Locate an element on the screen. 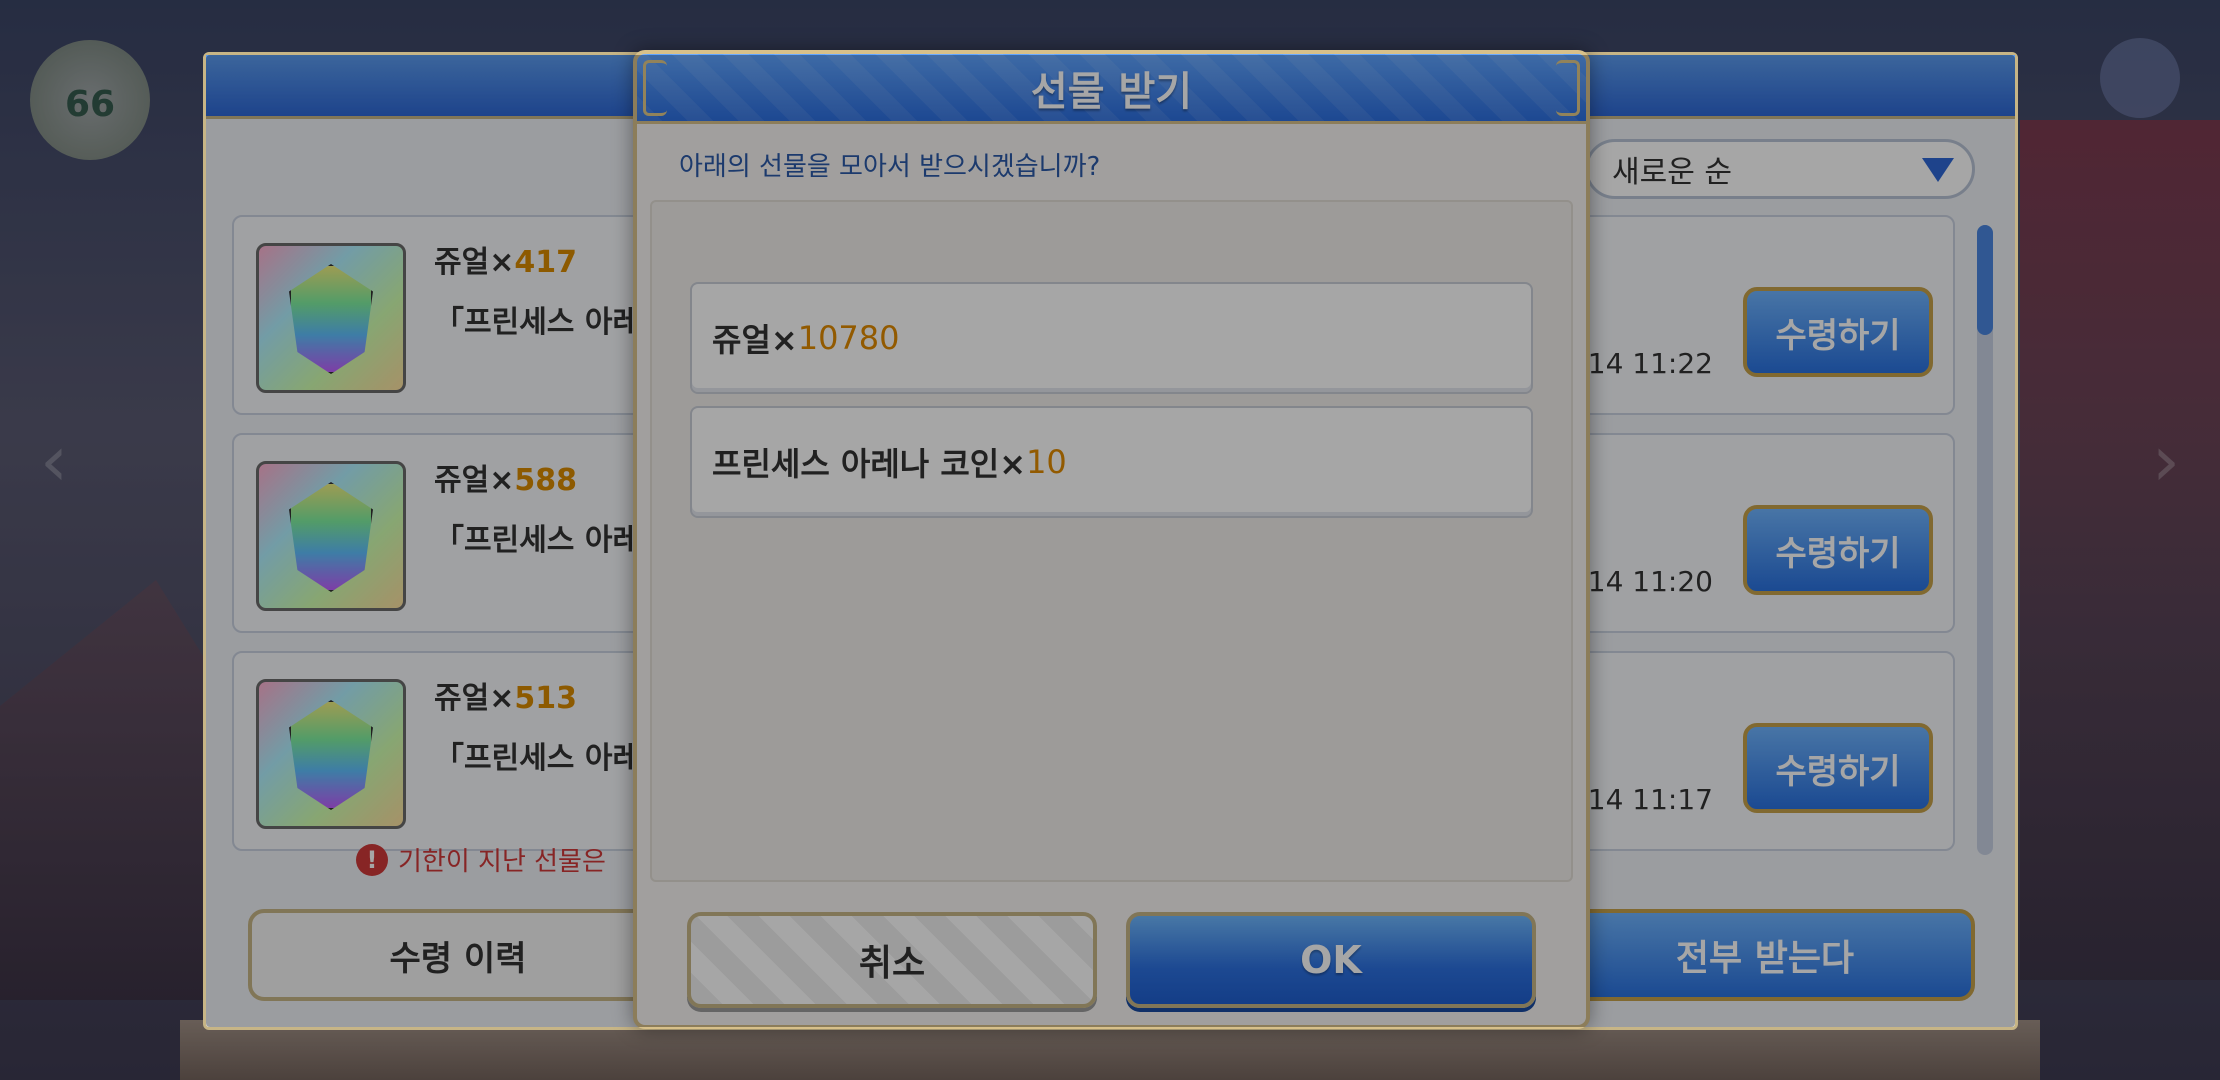 This screenshot has height=1080, width=2220. gift-item-name: 프린세스 아레나 코인× is located at coordinates (869, 464).